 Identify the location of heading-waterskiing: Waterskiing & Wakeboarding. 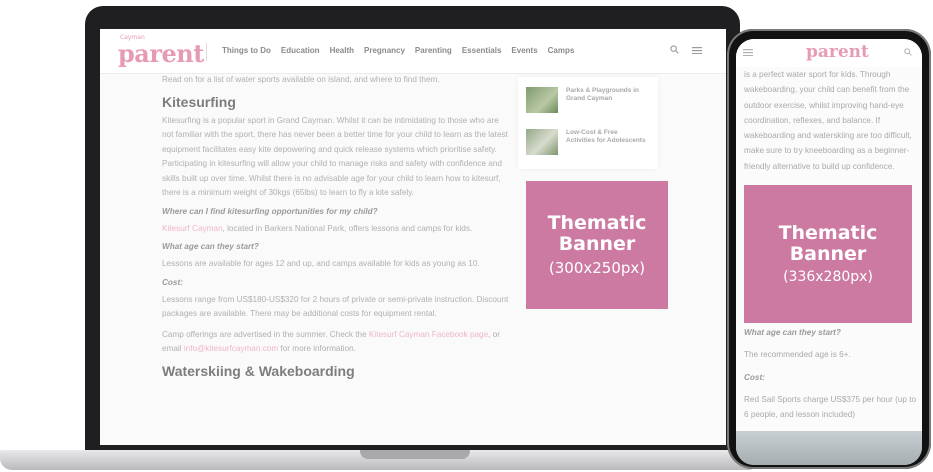
(258, 370).